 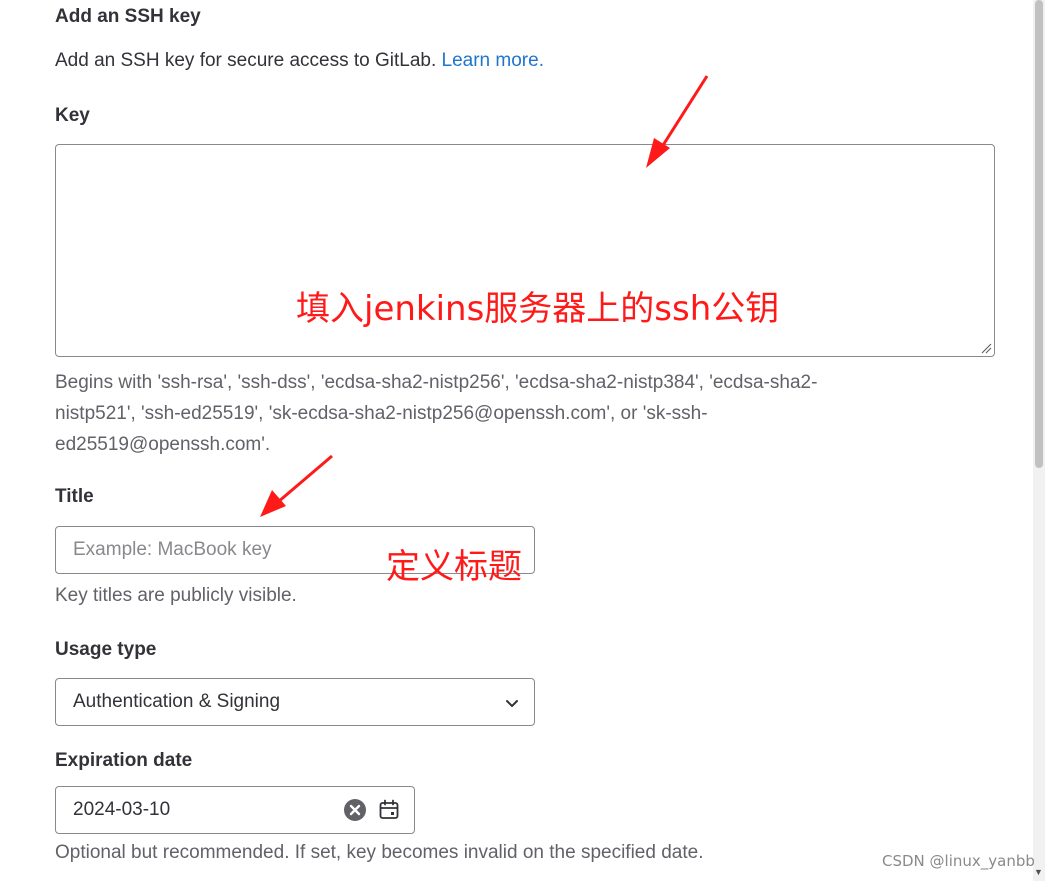 What do you see at coordinates (512, 703) in the screenshot?
I see `chevron-down-icon` at bounding box center [512, 703].